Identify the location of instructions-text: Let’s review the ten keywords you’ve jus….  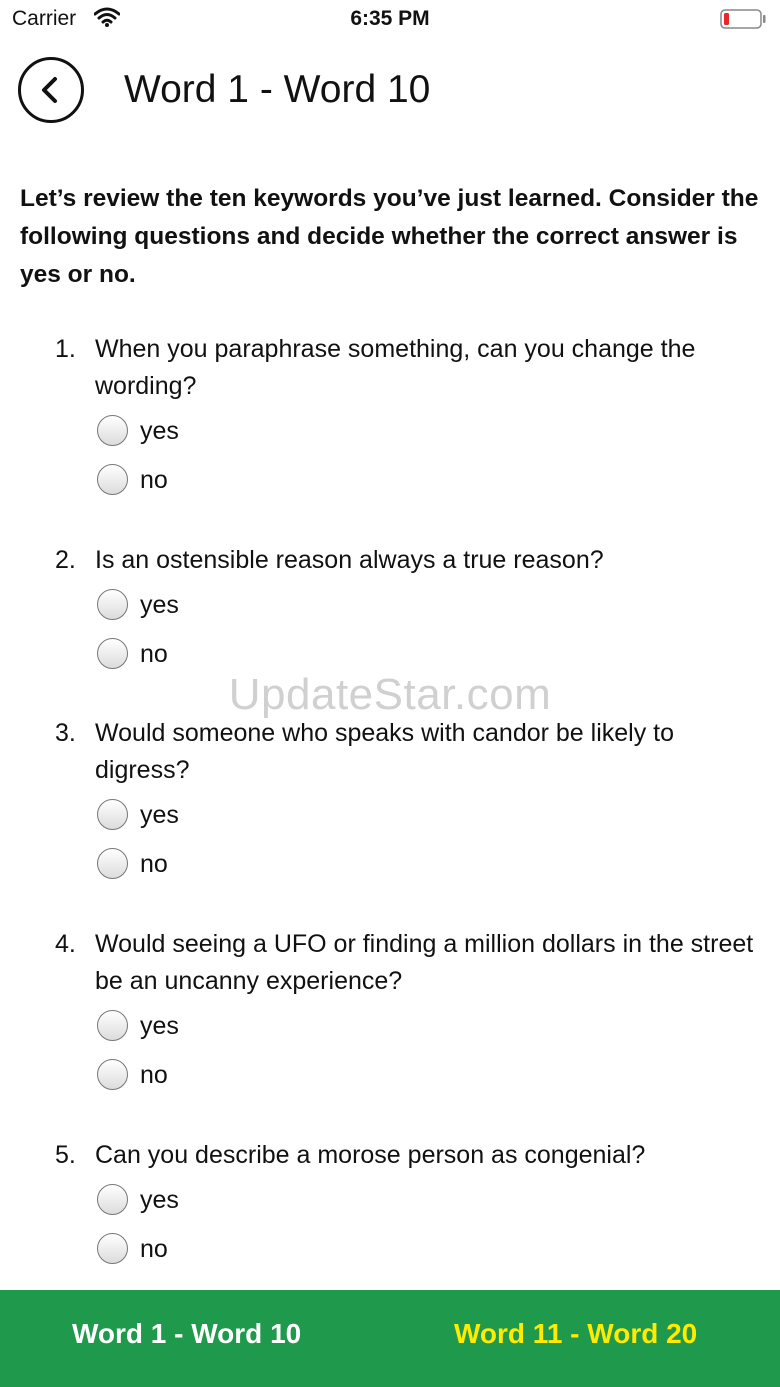
(389, 236).